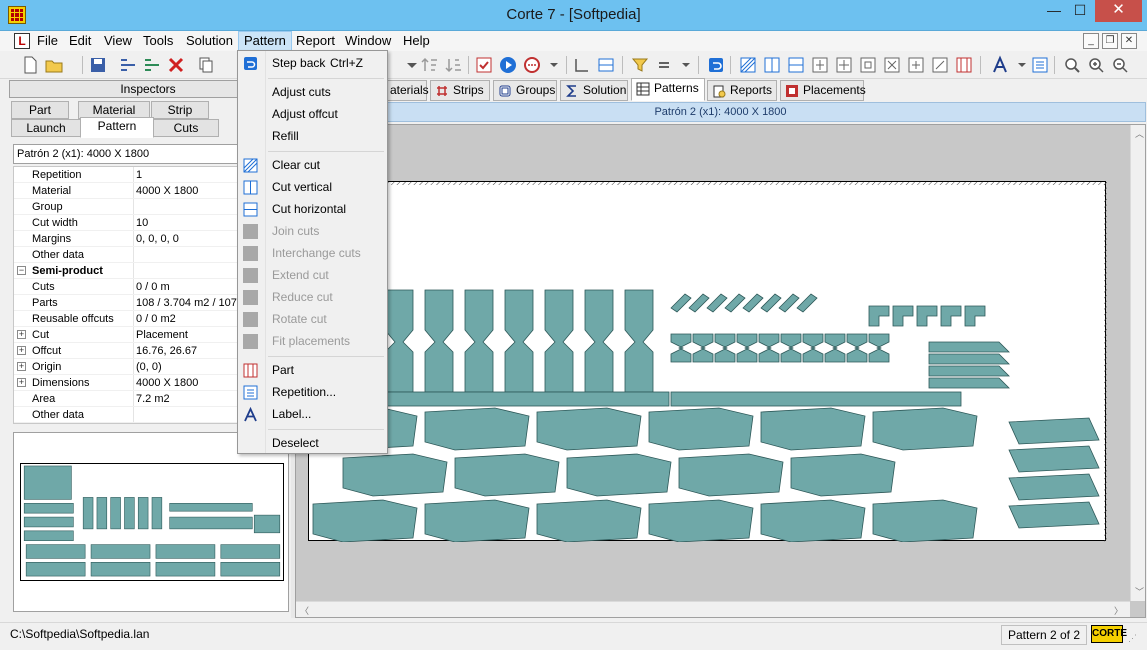 Image resolution: width=1147 pixels, height=650 pixels. I want to click on cut-tool-2-icon, so click(152, 65).